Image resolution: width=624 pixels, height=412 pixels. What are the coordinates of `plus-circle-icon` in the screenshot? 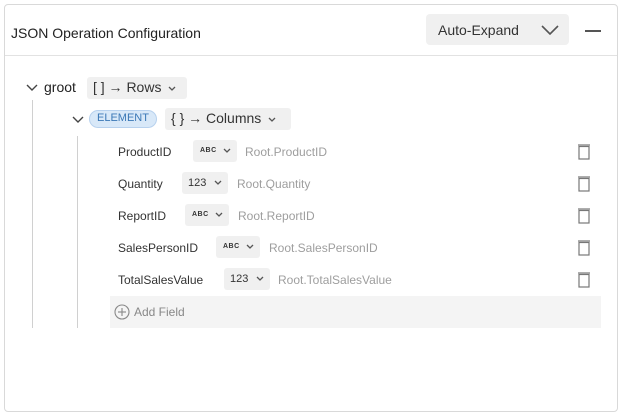 It's located at (122, 312).